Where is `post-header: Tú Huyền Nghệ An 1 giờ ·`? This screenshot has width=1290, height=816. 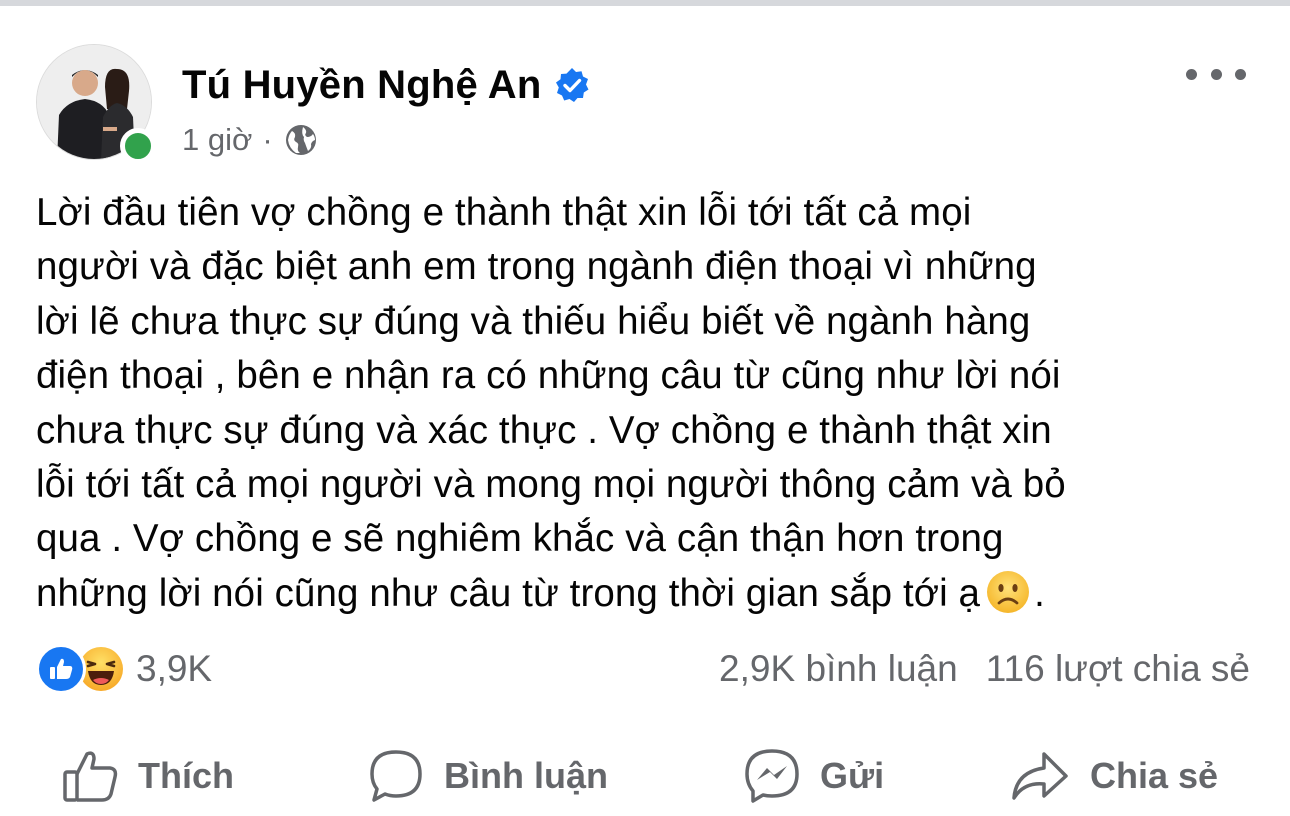
post-header: Tú Huyền Nghệ An 1 giờ · is located at coordinates (646, 104).